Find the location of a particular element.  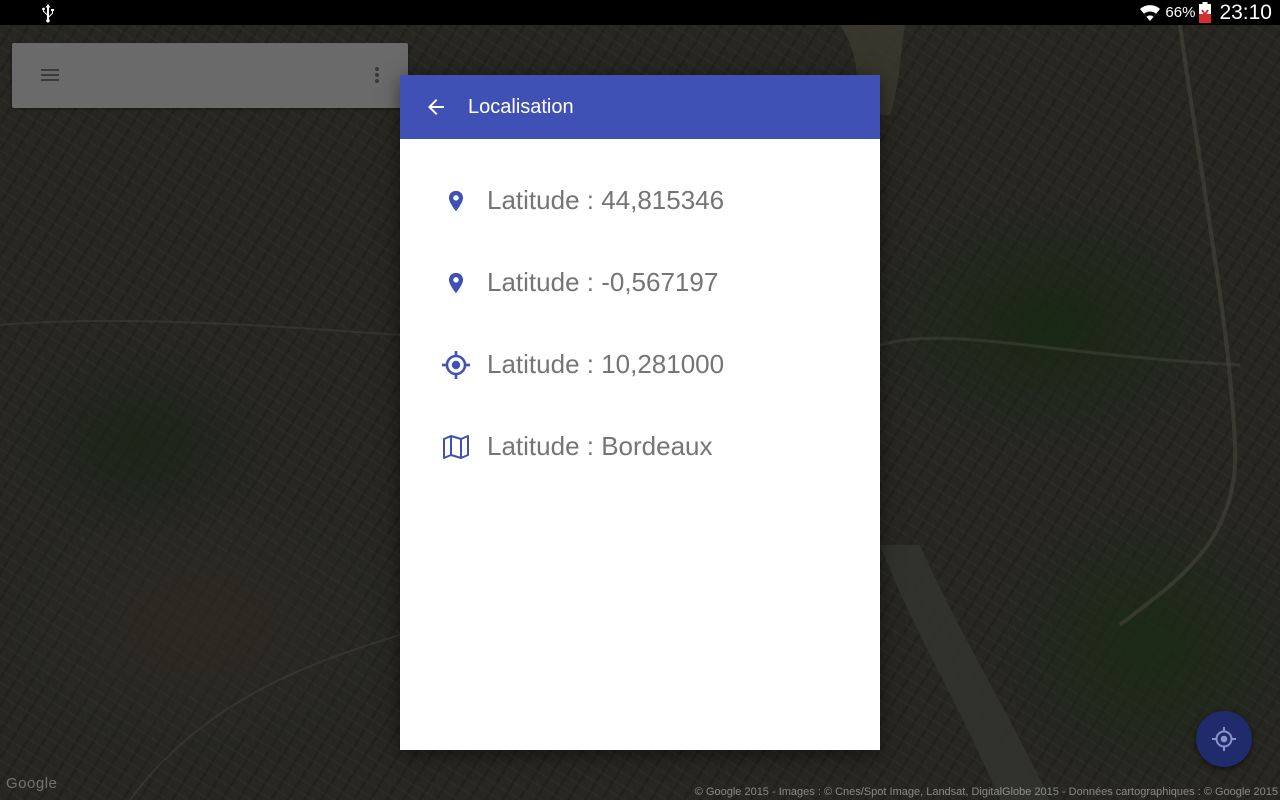

my-location-button is located at coordinates (1224, 739).